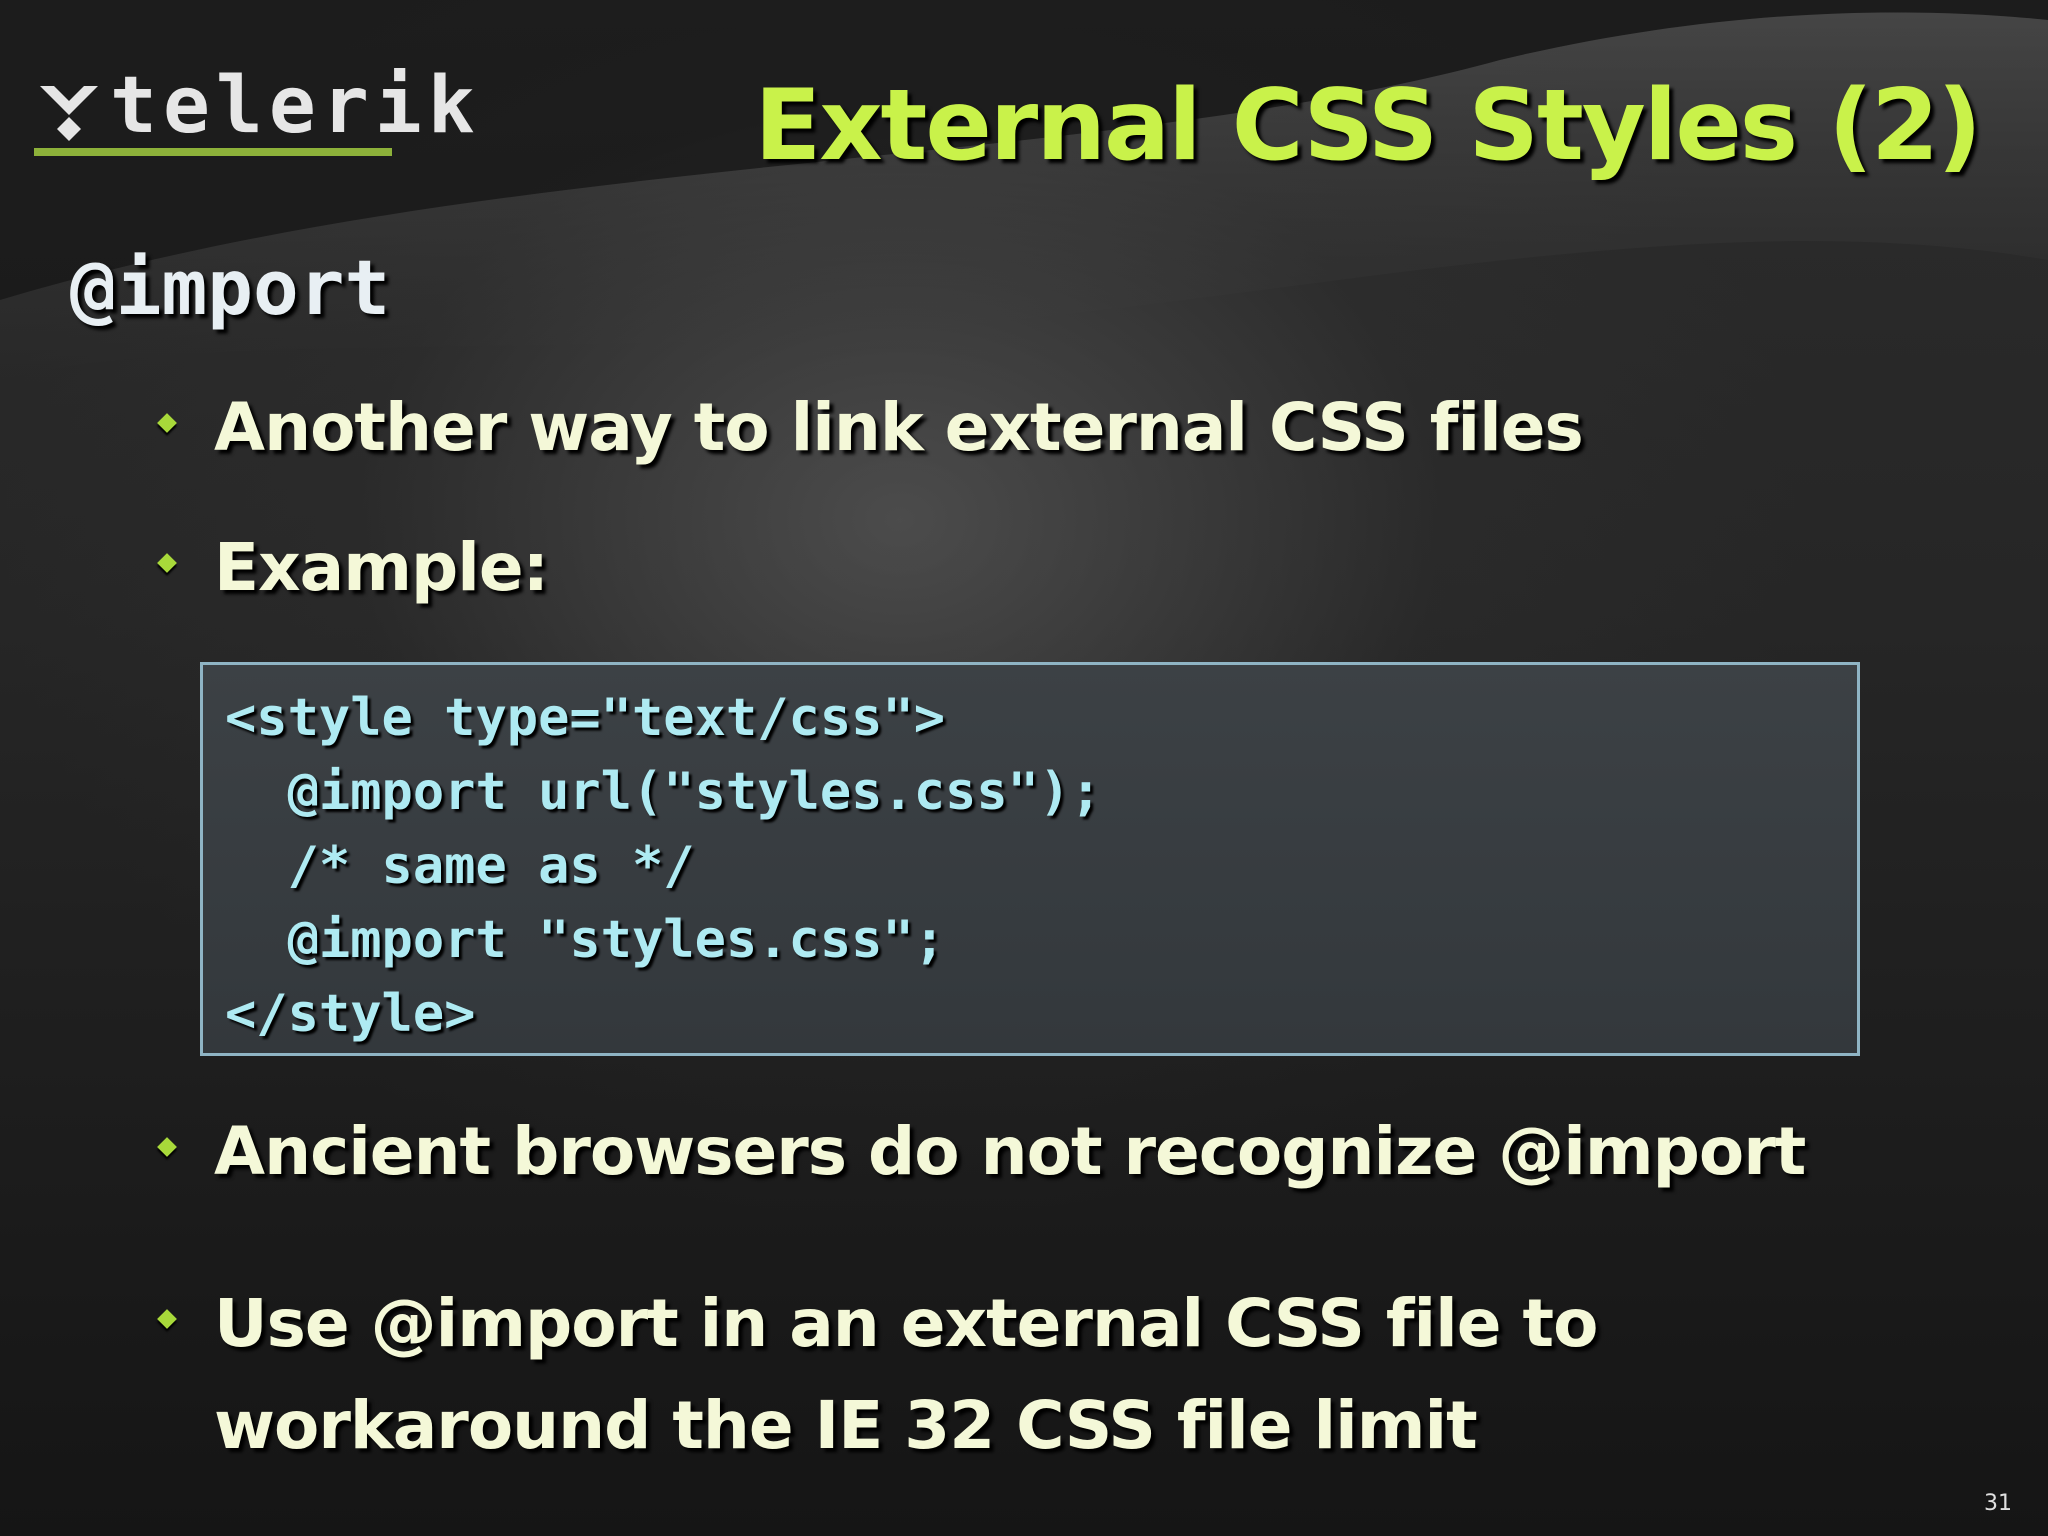  Describe the element at coordinates (381, 567) in the screenshot. I see `bullet-text: Example:` at that location.